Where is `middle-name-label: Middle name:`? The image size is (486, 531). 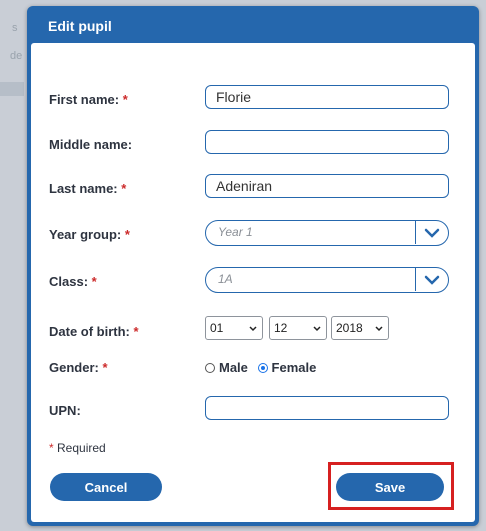
middle-name-label: Middle name: is located at coordinates (91, 144).